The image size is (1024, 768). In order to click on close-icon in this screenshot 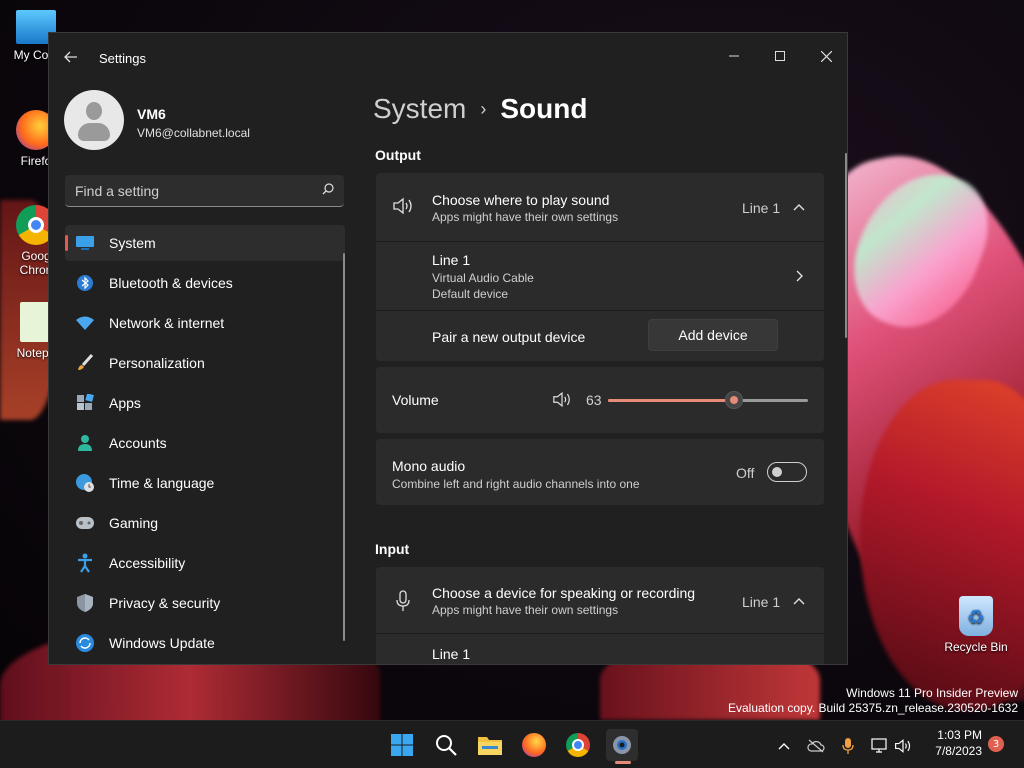, I will do `click(826, 56)`.